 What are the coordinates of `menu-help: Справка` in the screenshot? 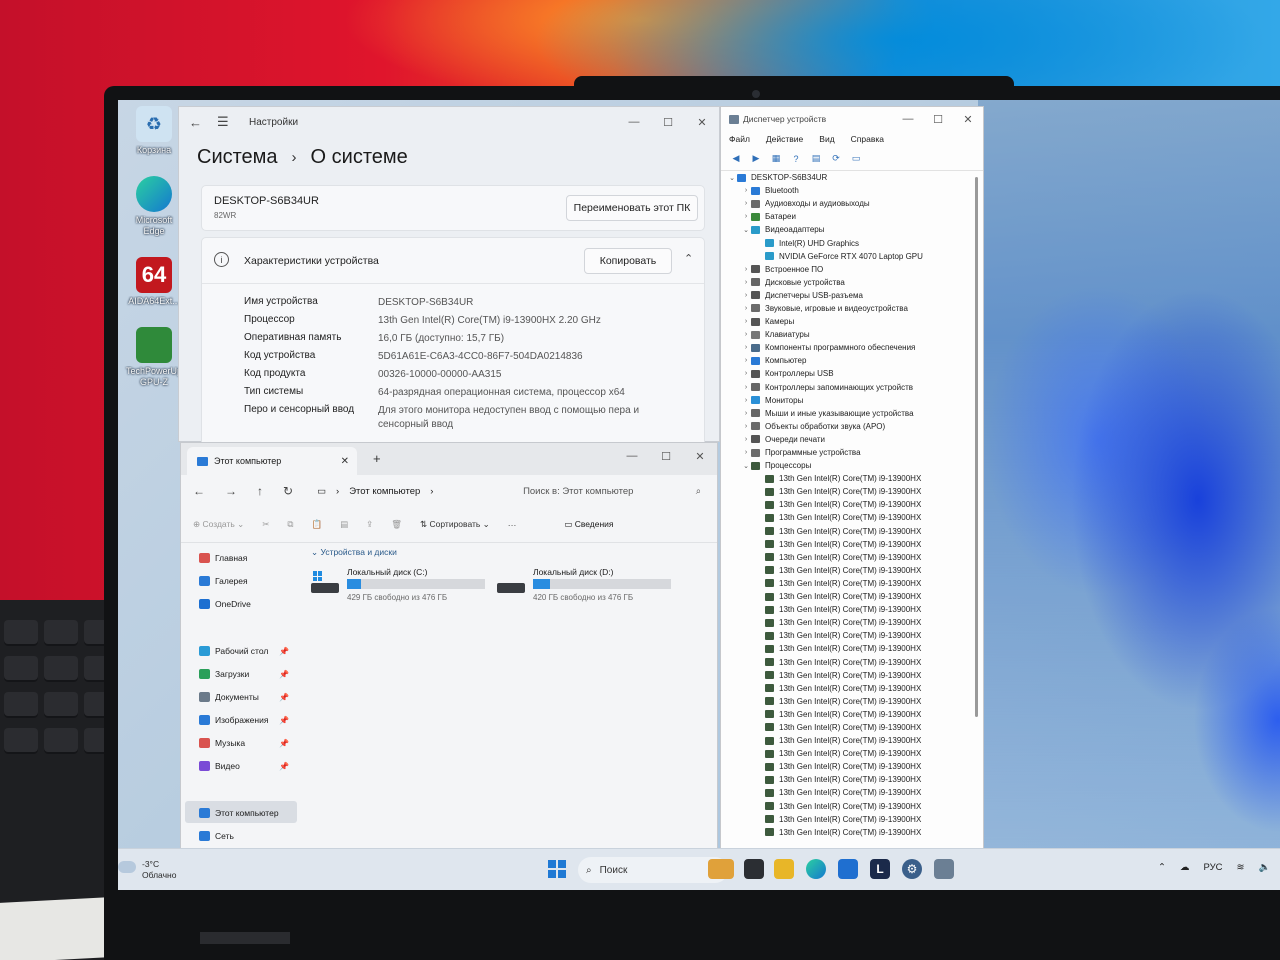 It's located at (867, 139).